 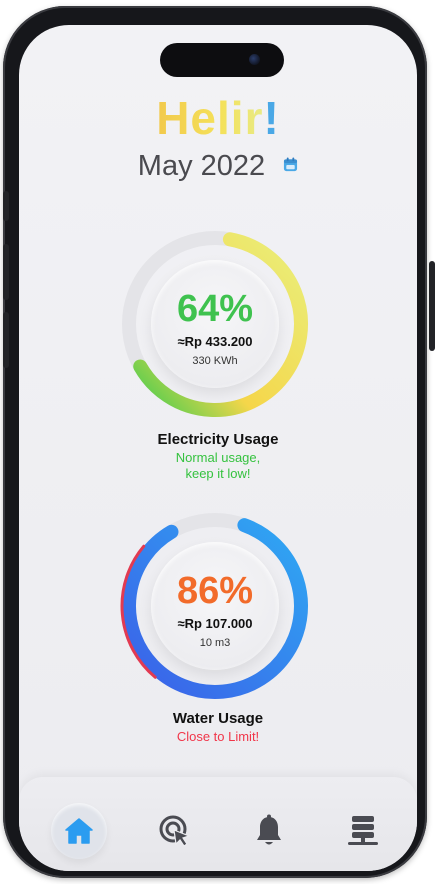 I want to click on app-title: Helir!, so click(x=218, y=118).